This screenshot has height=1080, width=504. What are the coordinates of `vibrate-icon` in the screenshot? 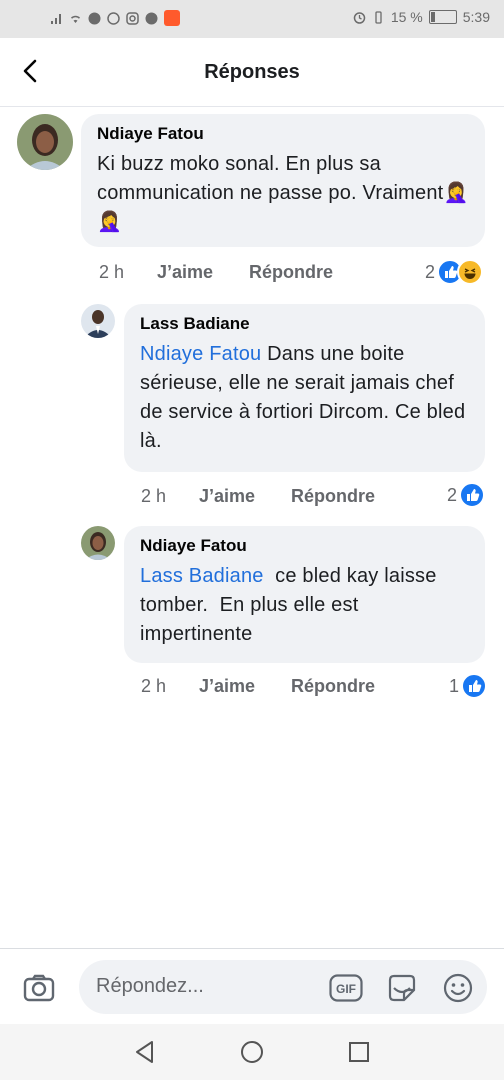 It's located at (378, 17).